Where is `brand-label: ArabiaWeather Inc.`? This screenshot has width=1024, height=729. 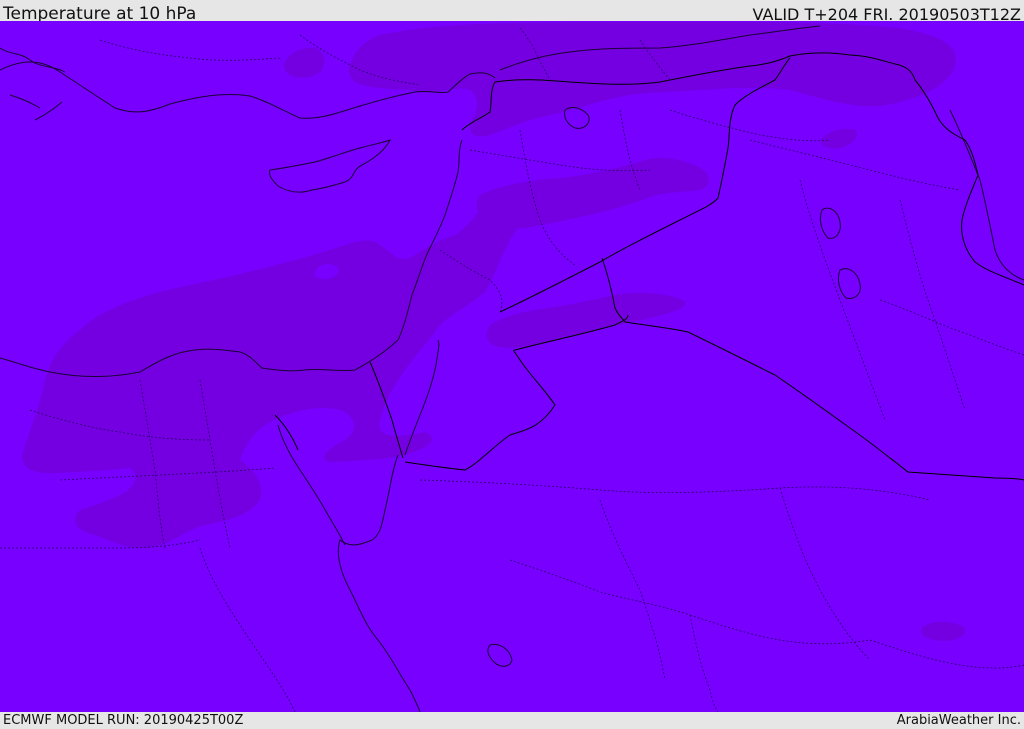
brand-label: ArabiaWeather Inc. is located at coordinates (958, 720).